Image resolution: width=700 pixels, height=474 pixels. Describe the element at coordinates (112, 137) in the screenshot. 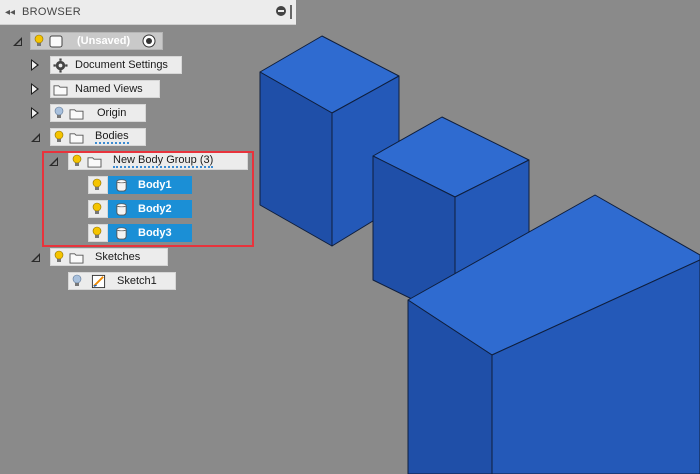

I see `bodies-label: Bodies` at that location.